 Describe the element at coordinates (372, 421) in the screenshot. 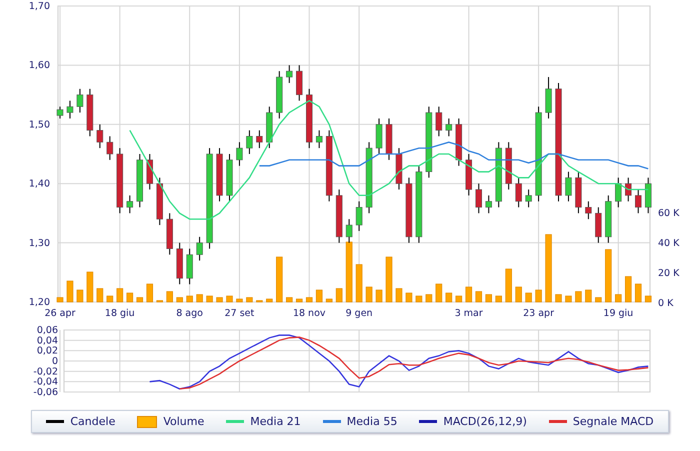

I see `legend-label: Media 55` at that location.